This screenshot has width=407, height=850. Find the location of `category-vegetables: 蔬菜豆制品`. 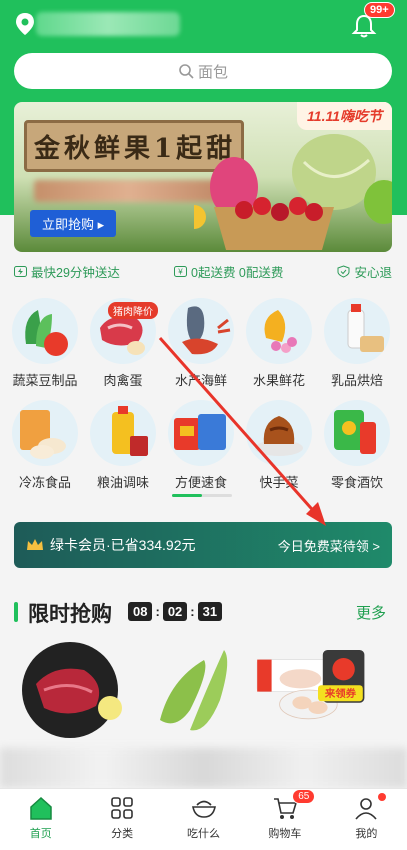

category-vegetables: 蔬菜豆制品 is located at coordinates (45, 343).